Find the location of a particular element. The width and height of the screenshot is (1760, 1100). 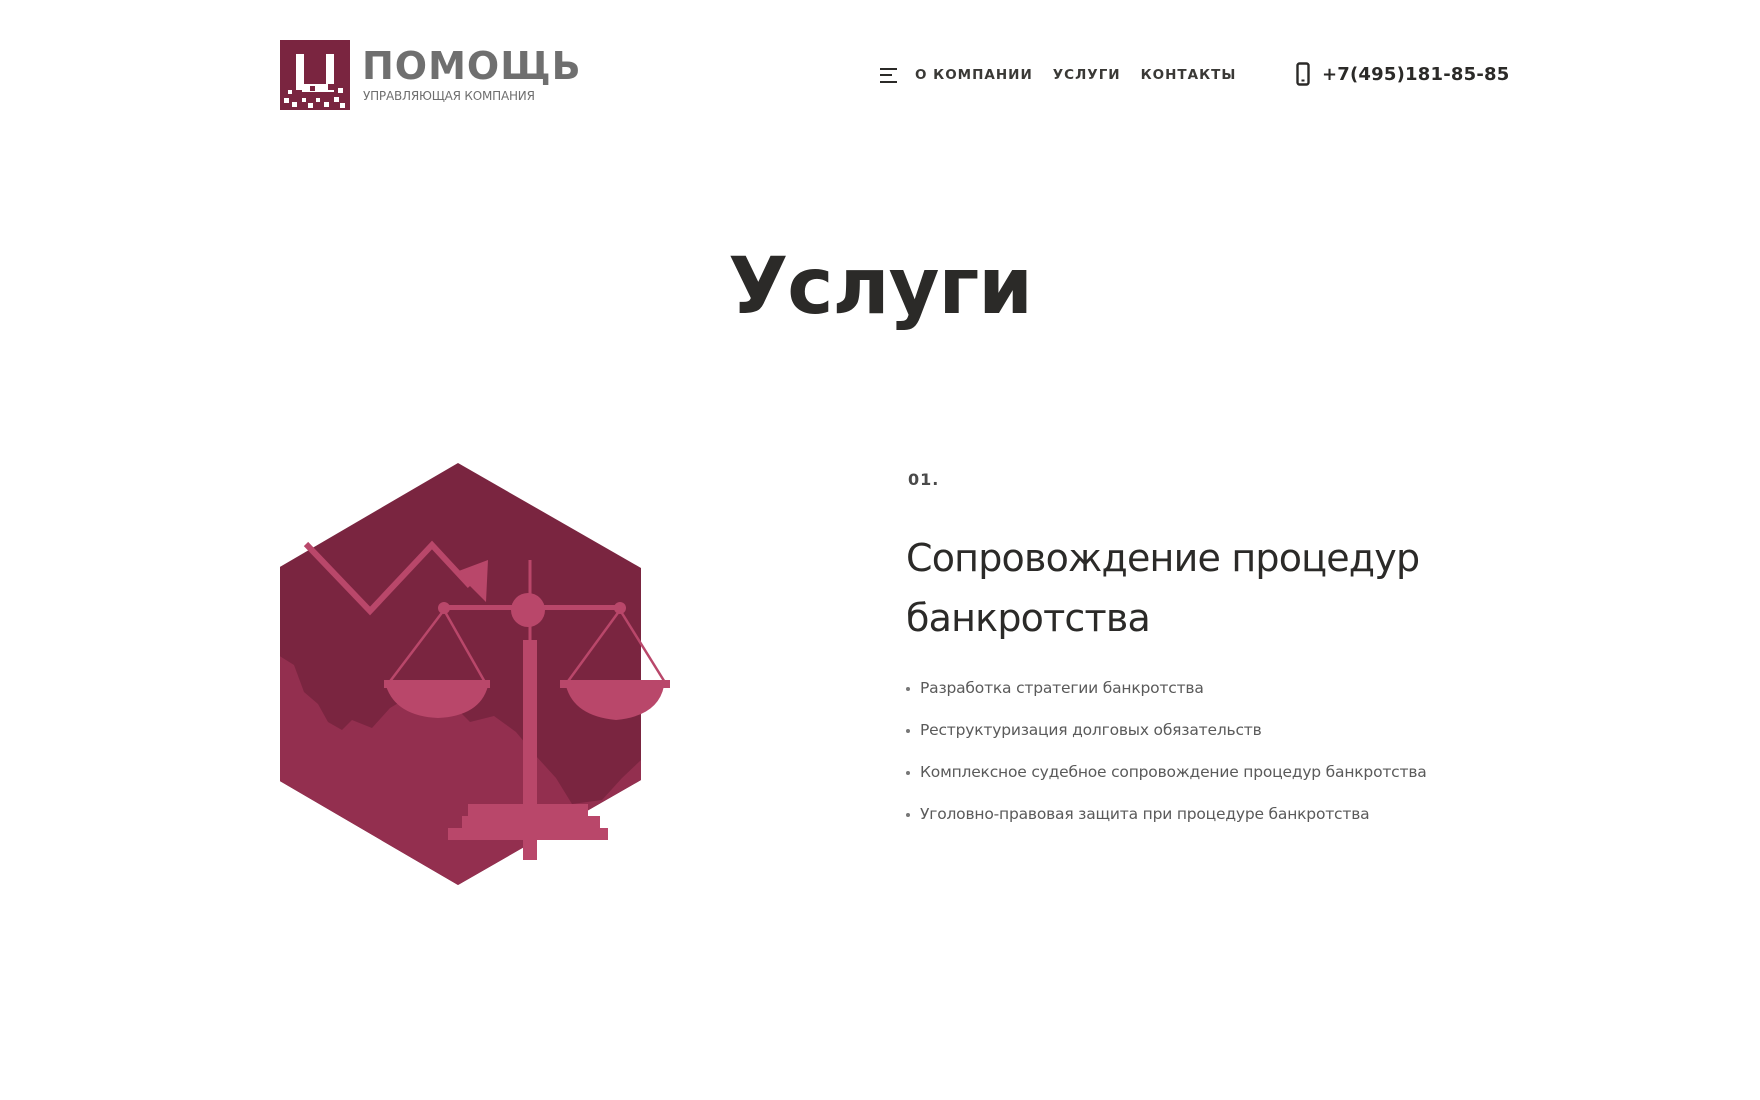

service-number: 01. is located at coordinates (924, 479).